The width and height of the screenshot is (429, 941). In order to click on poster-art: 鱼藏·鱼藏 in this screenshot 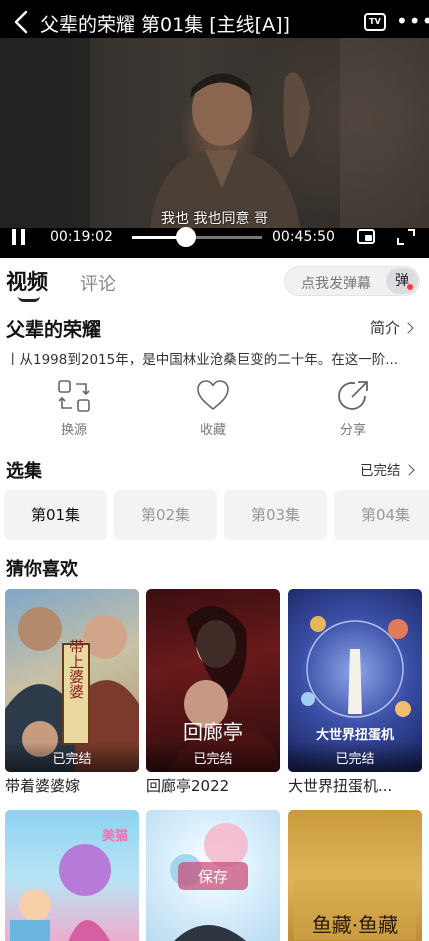, I will do `click(355, 910)`.